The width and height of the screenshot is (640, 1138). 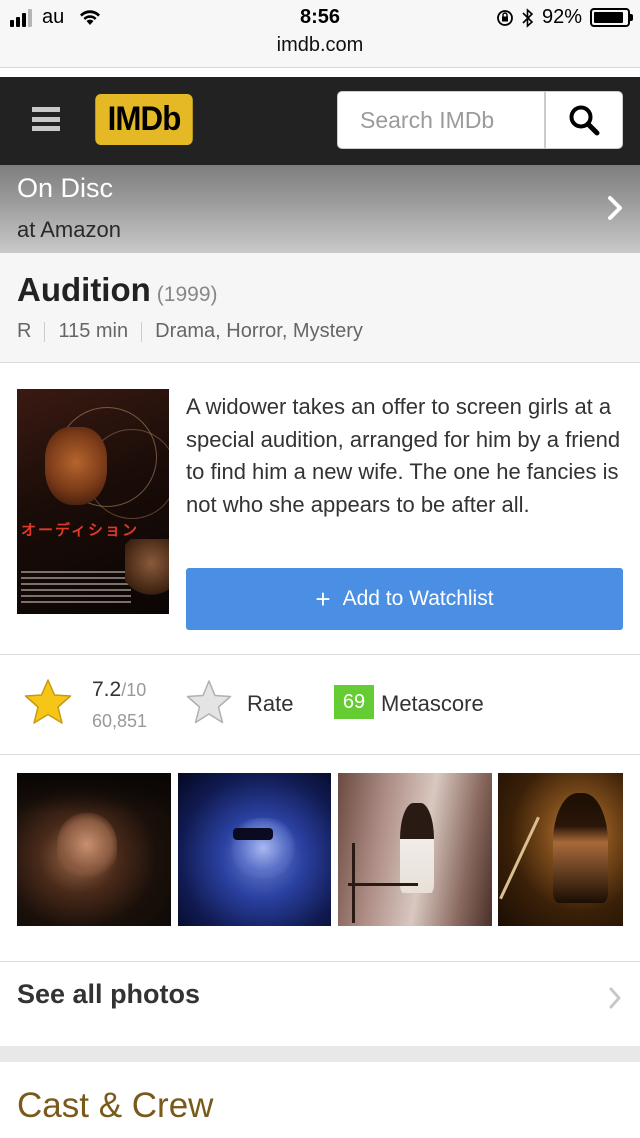 I want to click on battery-icon, so click(x=611, y=17).